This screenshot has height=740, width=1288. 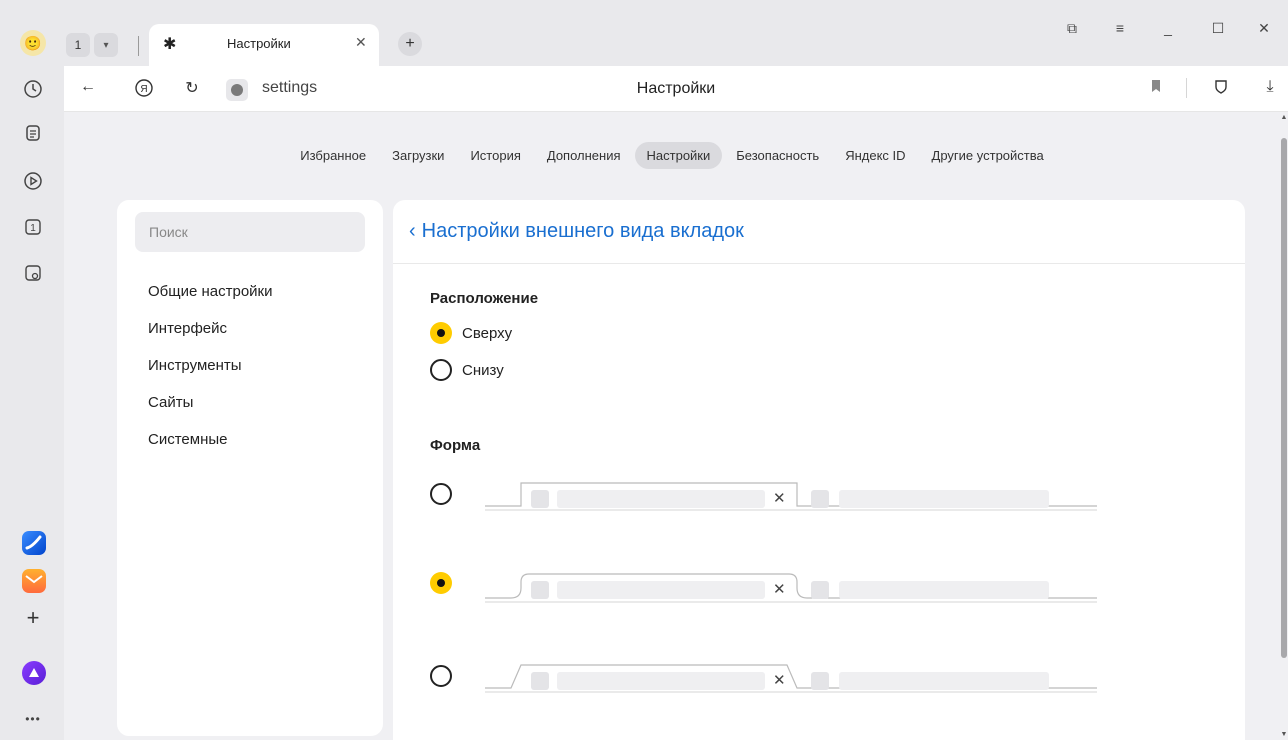 I want to click on sidebar-item-sites: Сайты, so click(x=210, y=411).